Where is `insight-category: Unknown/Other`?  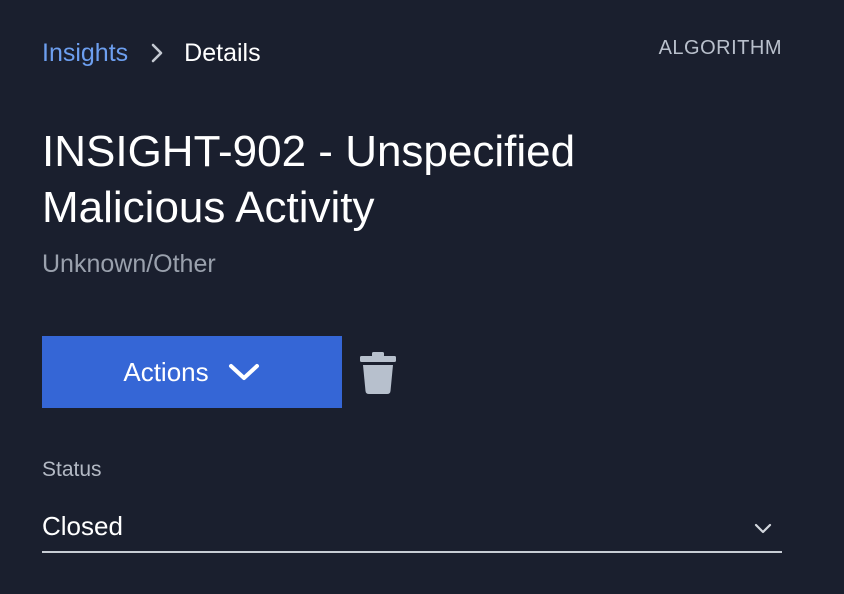
insight-category: Unknown/Other is located at coordinates (129, 264).